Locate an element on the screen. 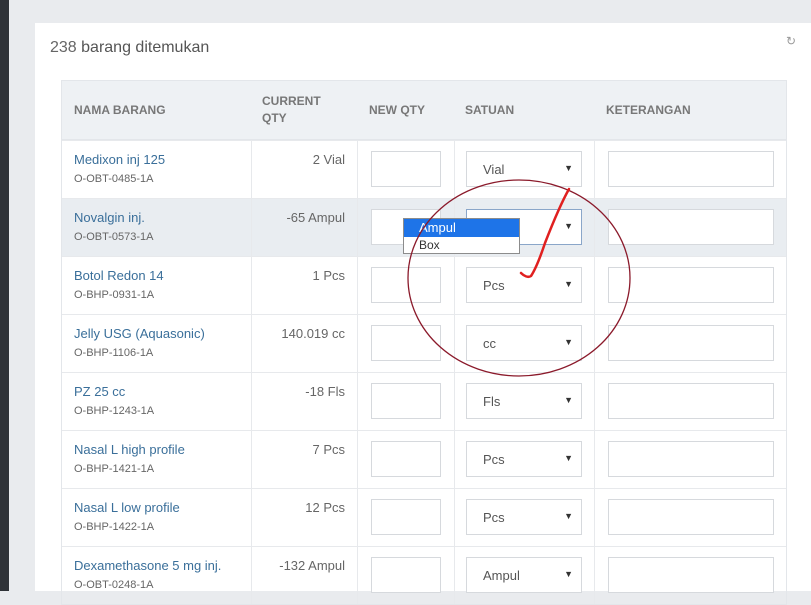  item-cell: PZ 25 cc O-BHP-1243-1A is located at coordinates (114, 400).